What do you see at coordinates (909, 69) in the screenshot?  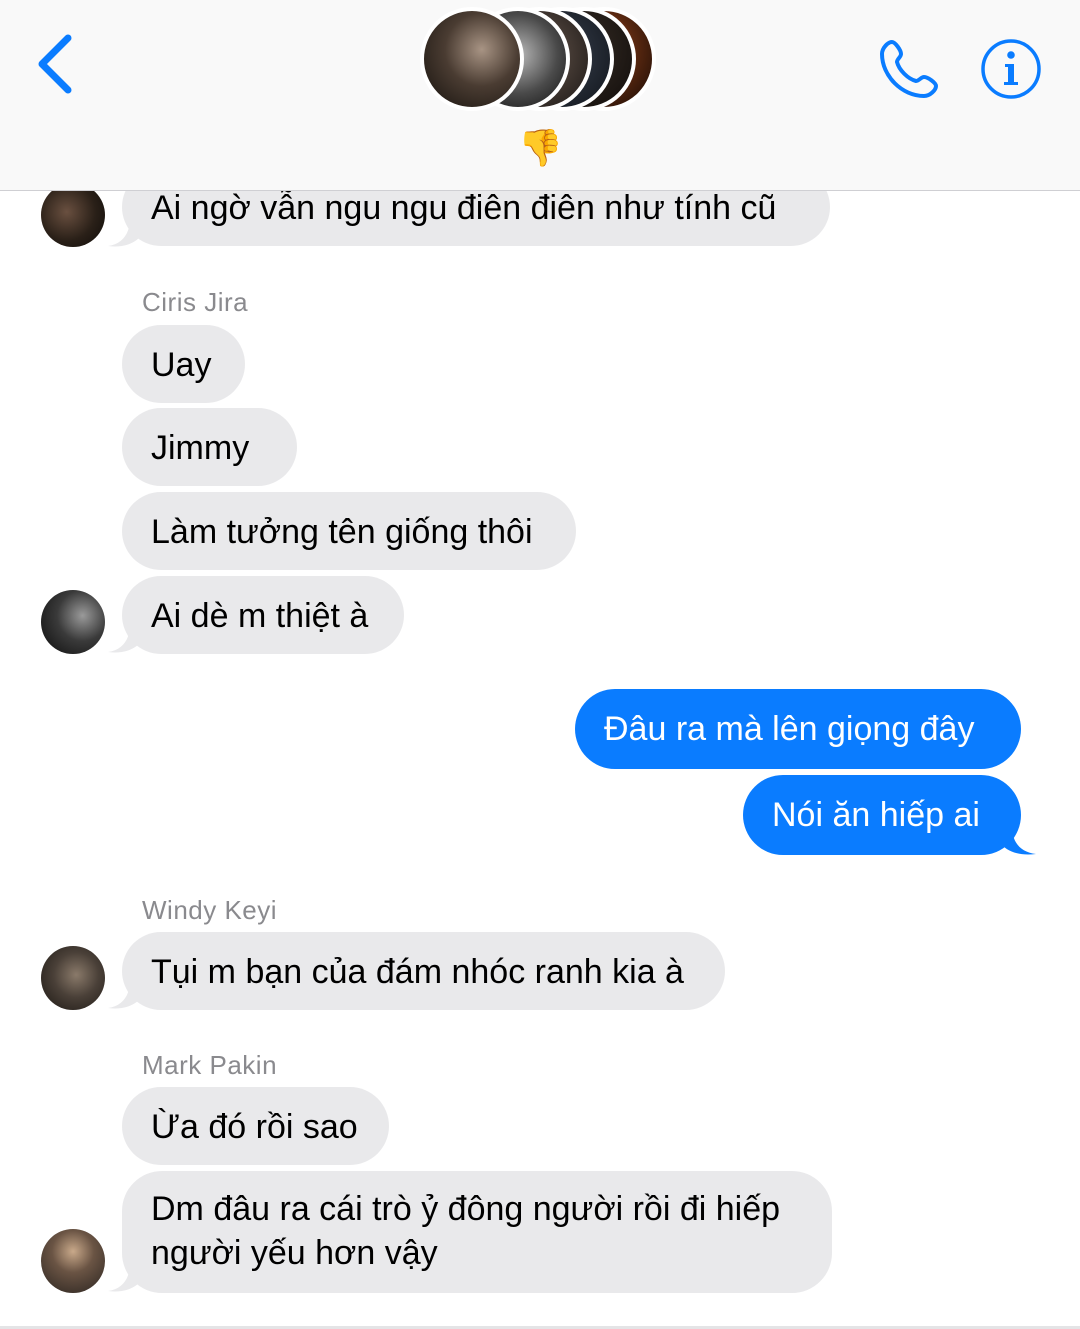 I see `phone-icon` at bounding box center [909, 69].